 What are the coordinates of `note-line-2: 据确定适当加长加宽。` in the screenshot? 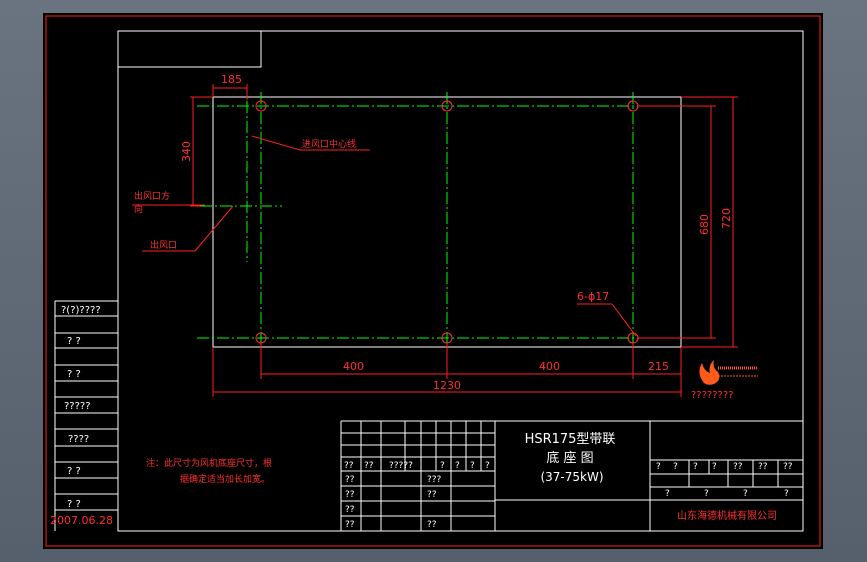 It's located at (225, 479).